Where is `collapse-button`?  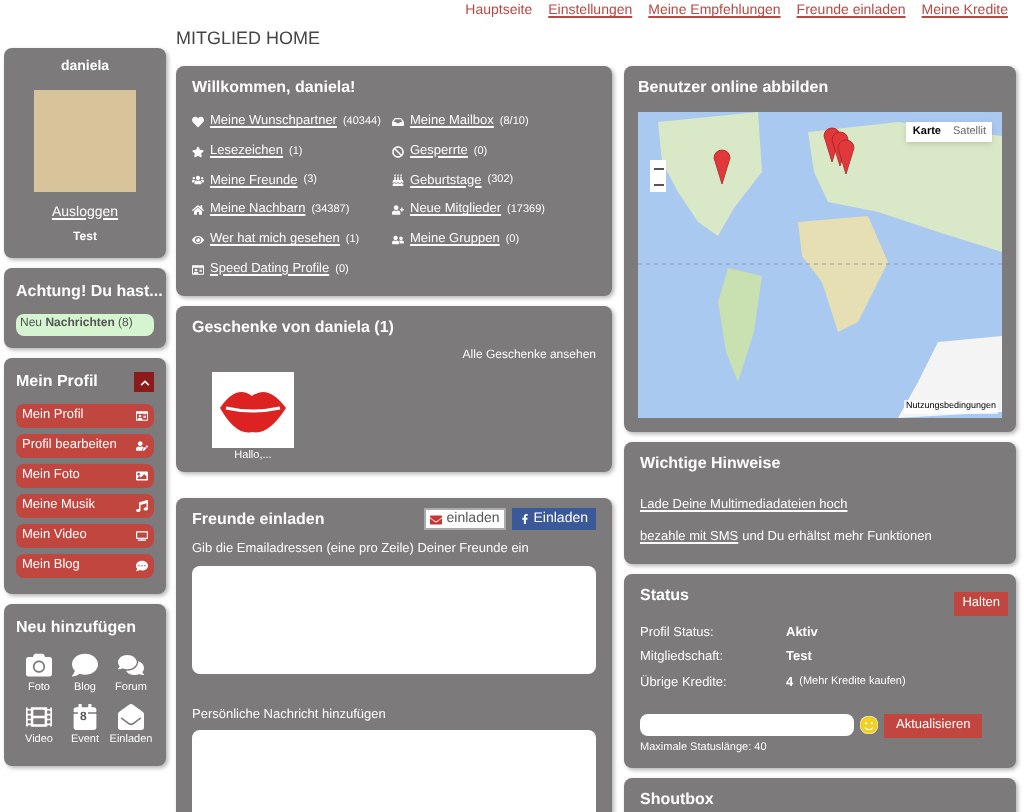
collapse-button is located at coordinates (144, 382).